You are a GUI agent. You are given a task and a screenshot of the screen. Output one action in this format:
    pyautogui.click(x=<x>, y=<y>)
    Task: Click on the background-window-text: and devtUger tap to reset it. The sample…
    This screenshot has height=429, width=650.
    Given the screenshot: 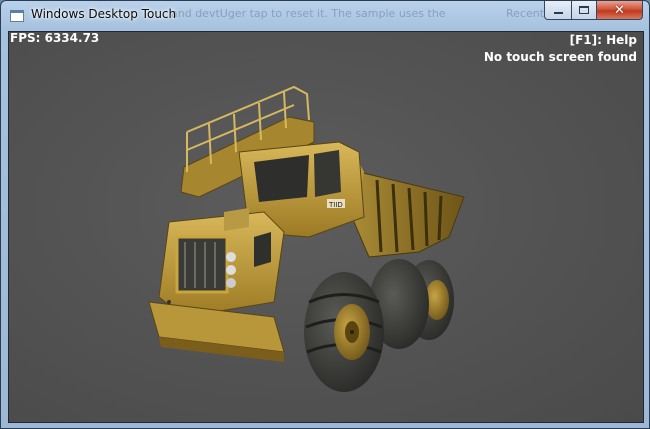 What is the action you would take?
    pyautogui.click(x=308, y=13)
    